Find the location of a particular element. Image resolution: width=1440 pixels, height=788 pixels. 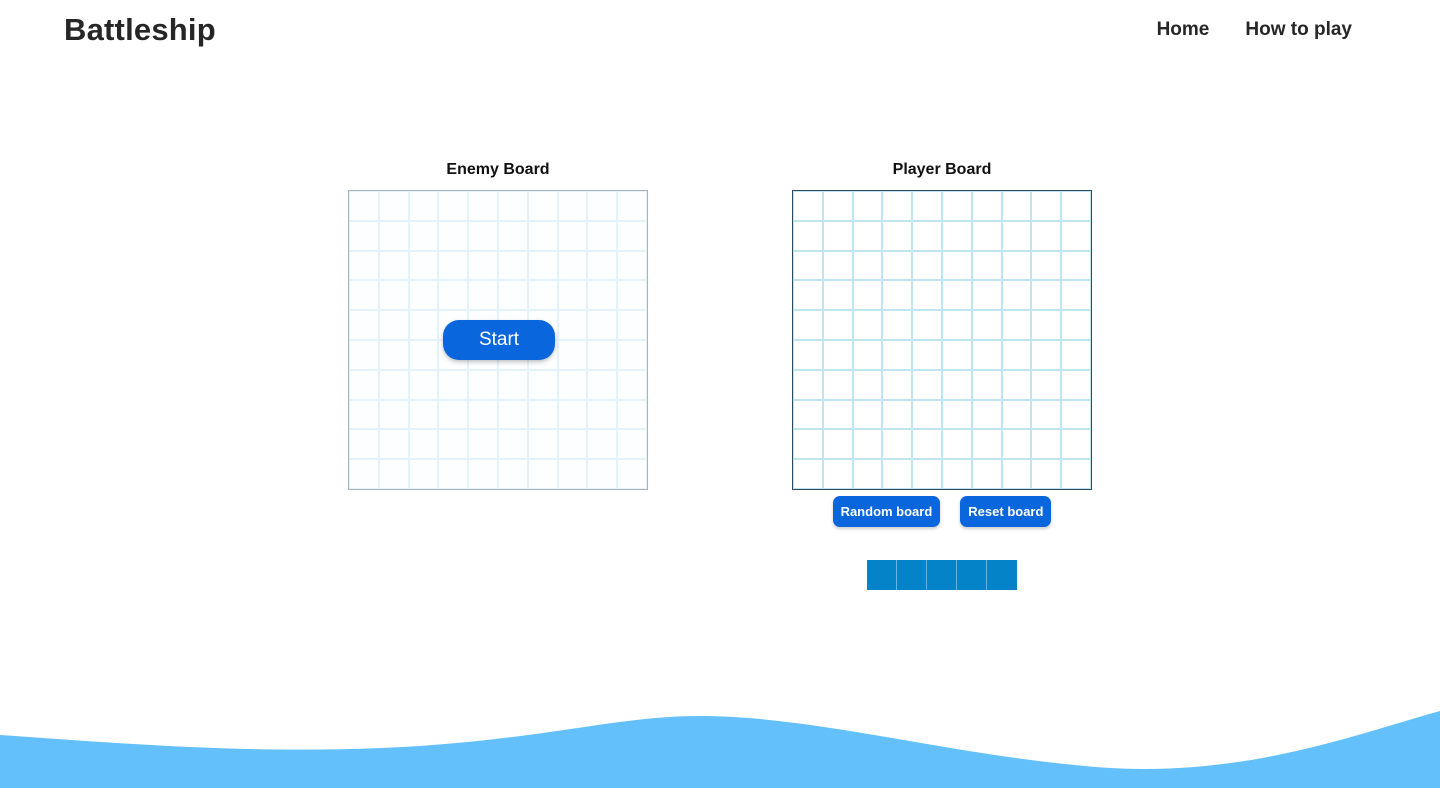

nav-home-link: Home is located at coordinates (1183, 30).